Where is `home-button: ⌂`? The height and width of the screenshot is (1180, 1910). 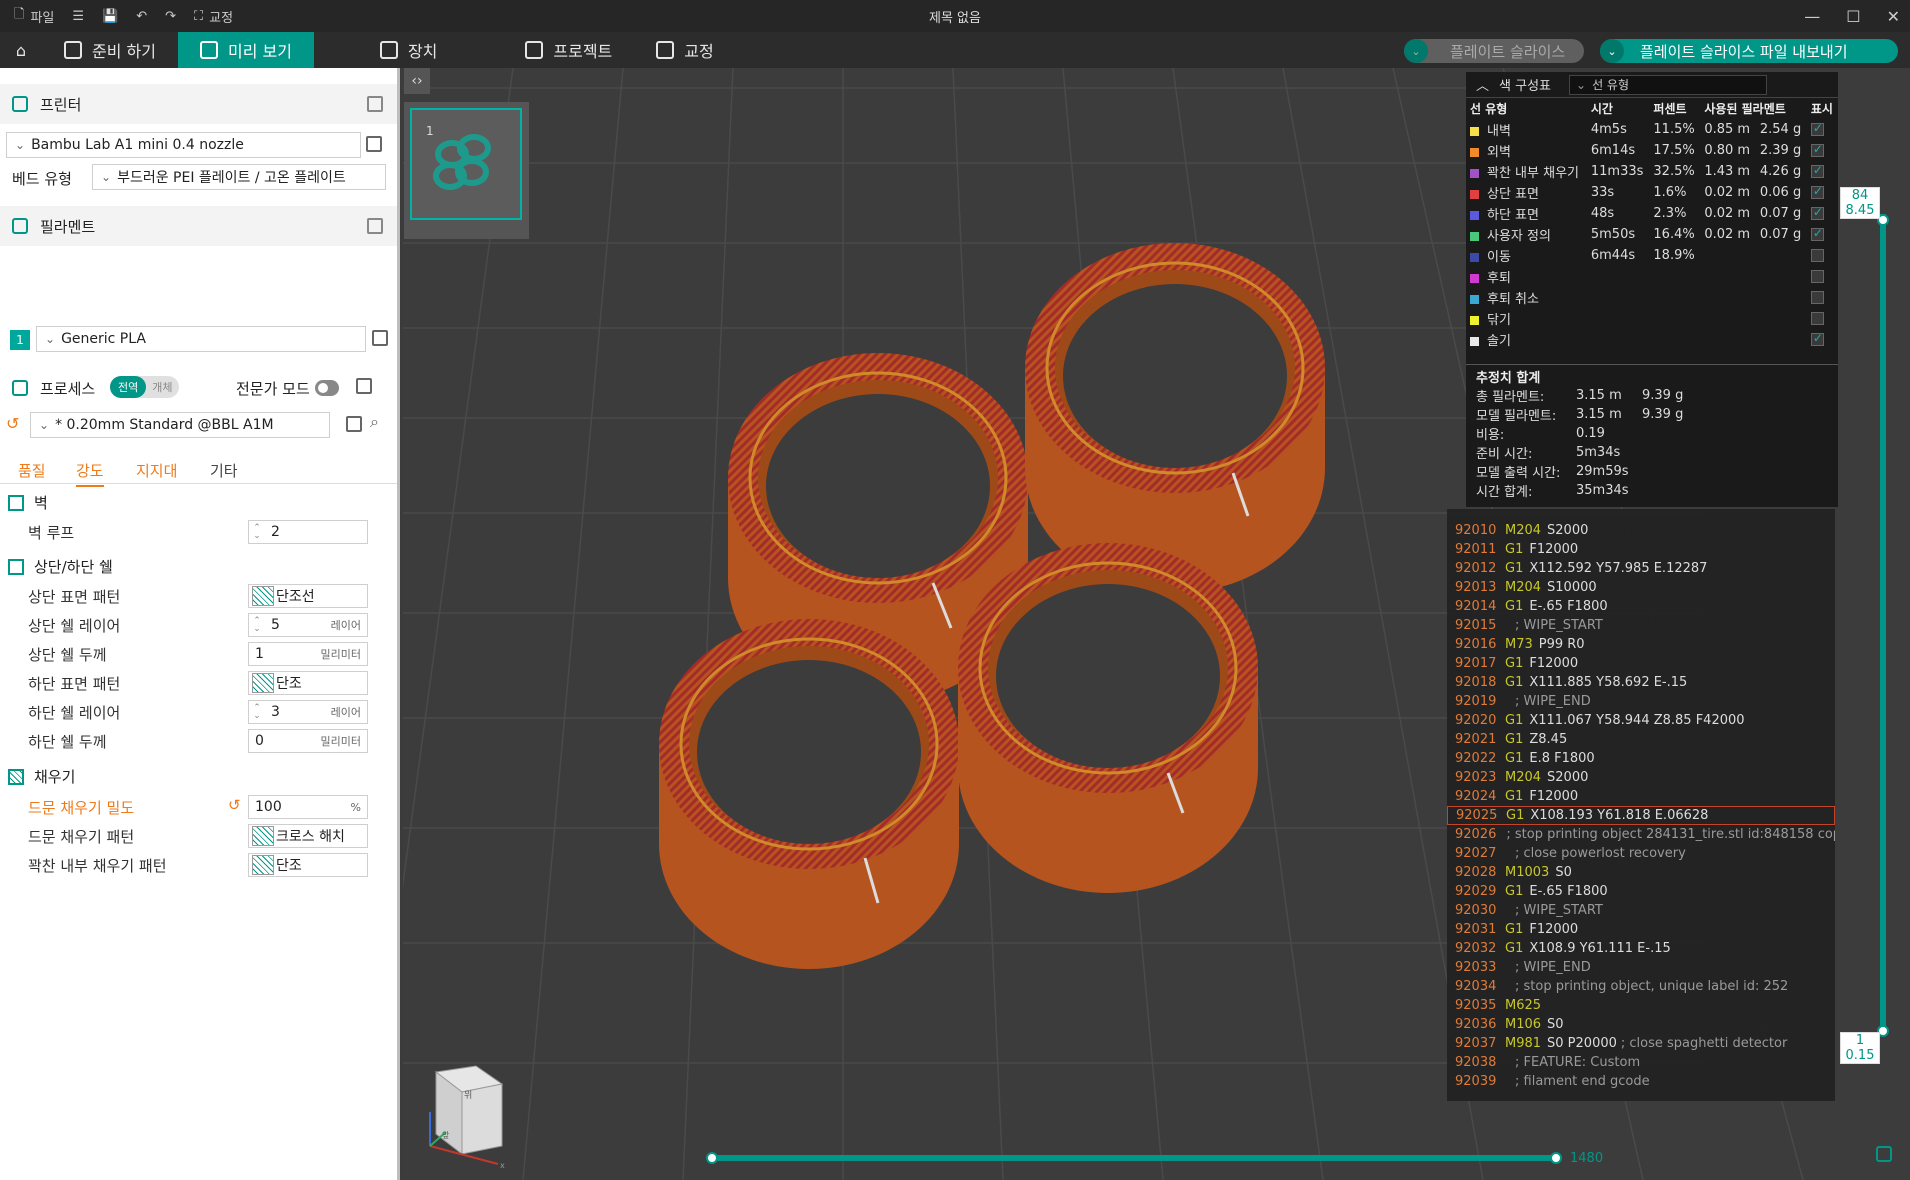 home-button: ⌂ is located at coordinates (21, 50).